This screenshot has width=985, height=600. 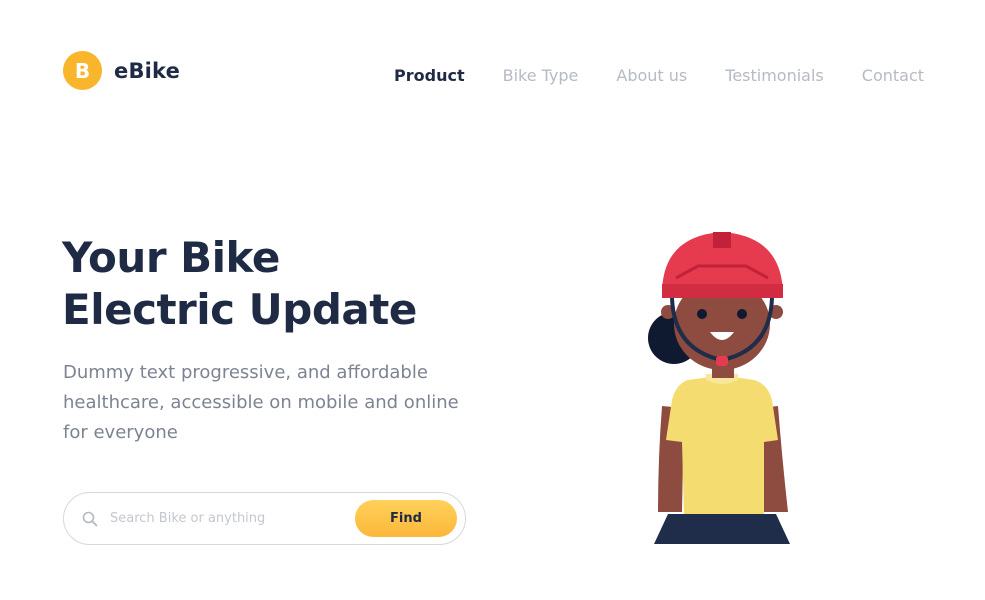 I want to click on search-bar: Find, so click(x=264, y=518).